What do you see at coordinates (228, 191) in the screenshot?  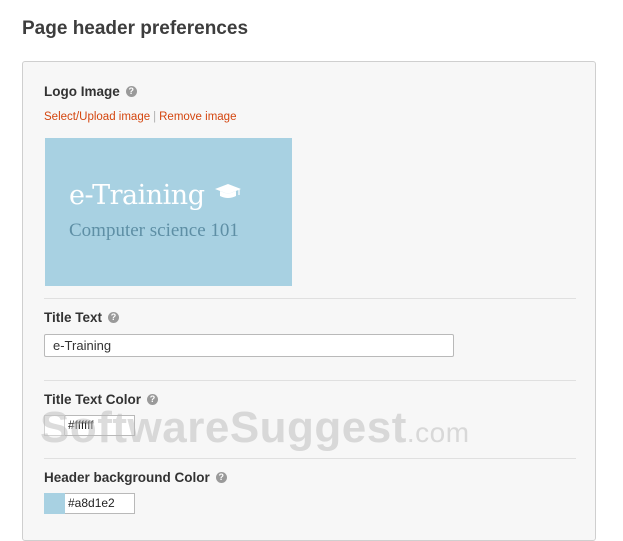 I see `graduation-cap-icon` at bounding box center [228, 191].